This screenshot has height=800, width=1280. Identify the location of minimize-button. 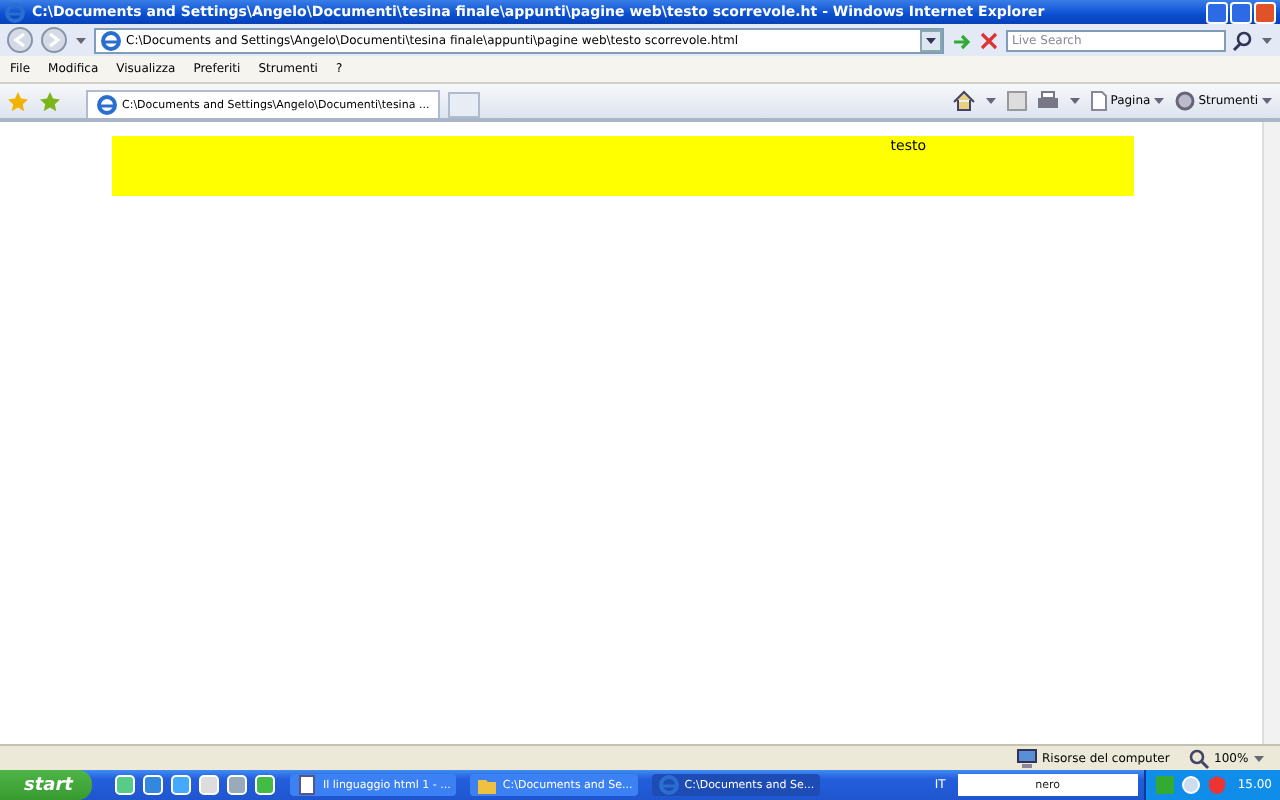
(1217, 12).